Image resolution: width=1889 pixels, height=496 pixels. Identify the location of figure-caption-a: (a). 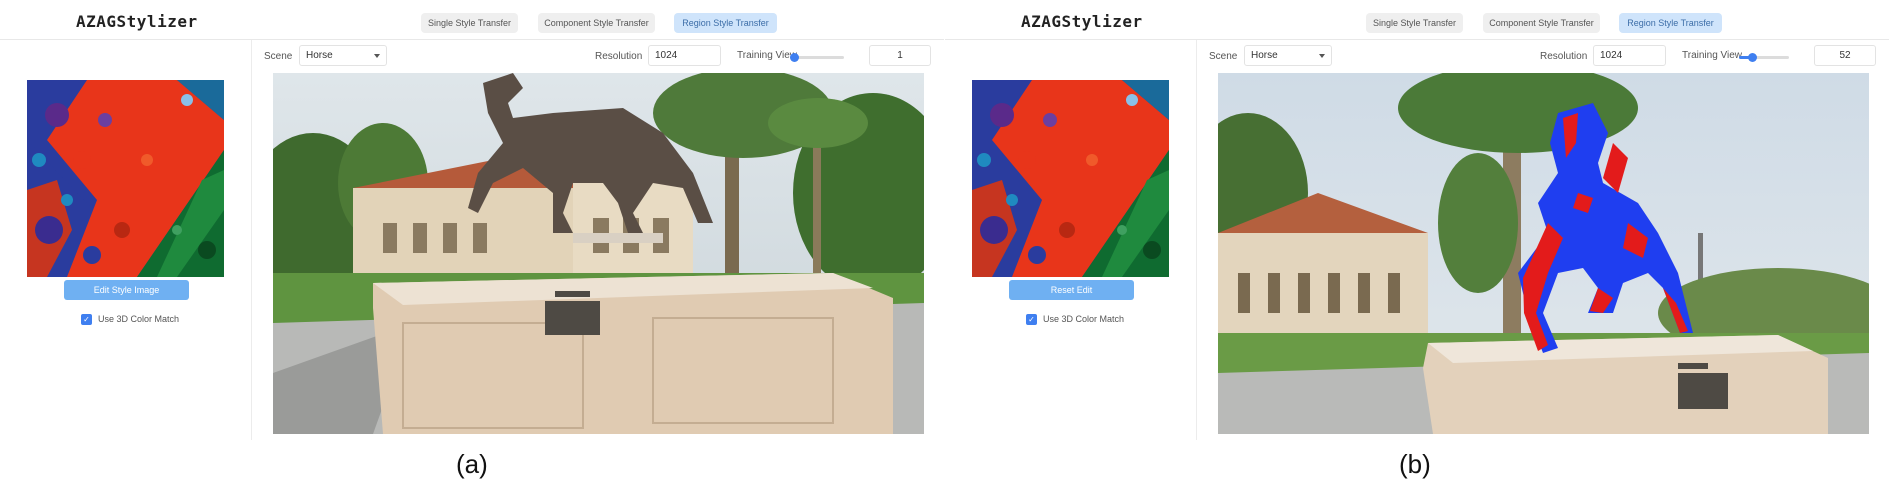
(472, 464).